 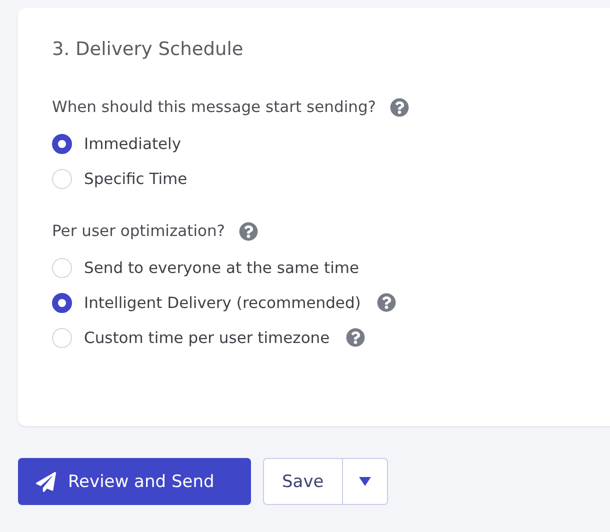 What do you see at coordinates (134, 481) in the screenshot?
I see `review-and-send-button: Review and Send` at bounding box center [134, 481].